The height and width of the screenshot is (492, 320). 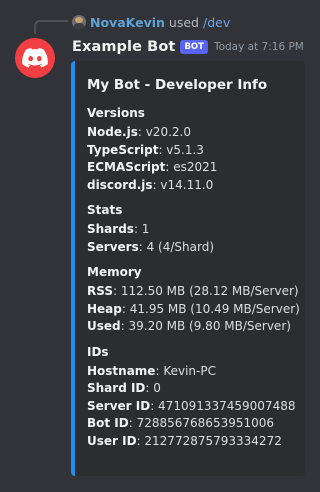 I want to click on message-header: Example Bot BOT Today at 7:16 PM, so click(x=188, y=47).